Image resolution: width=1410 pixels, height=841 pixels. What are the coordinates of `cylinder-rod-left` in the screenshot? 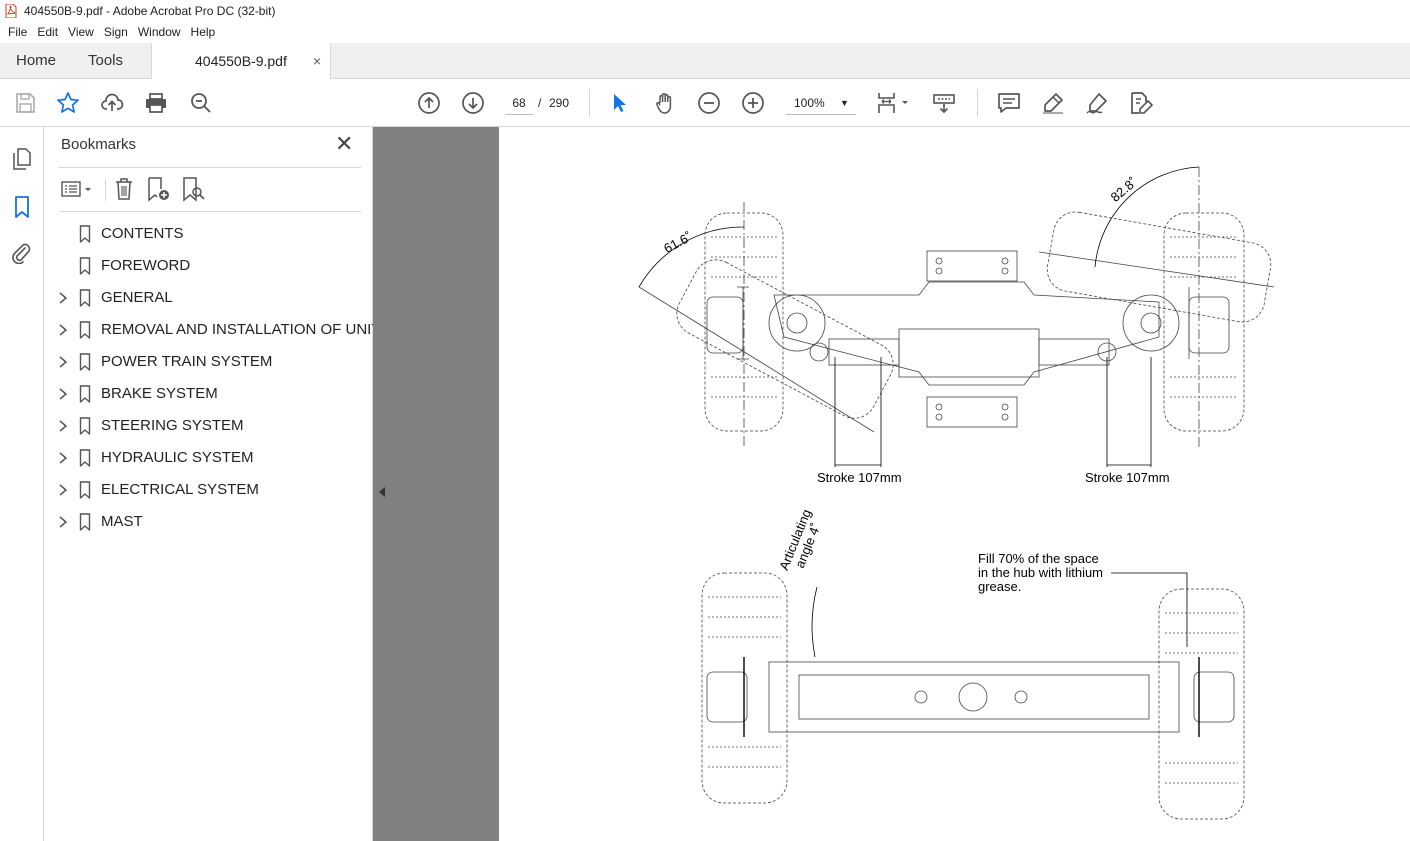 It's located at (864, 352).